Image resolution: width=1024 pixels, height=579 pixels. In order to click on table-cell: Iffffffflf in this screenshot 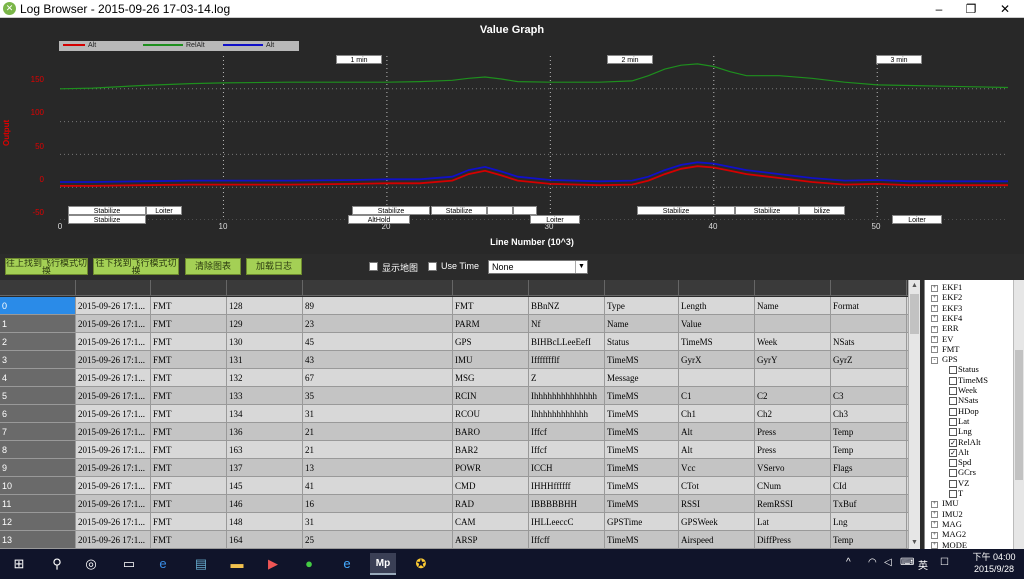, I will do `click(567, 360)`.